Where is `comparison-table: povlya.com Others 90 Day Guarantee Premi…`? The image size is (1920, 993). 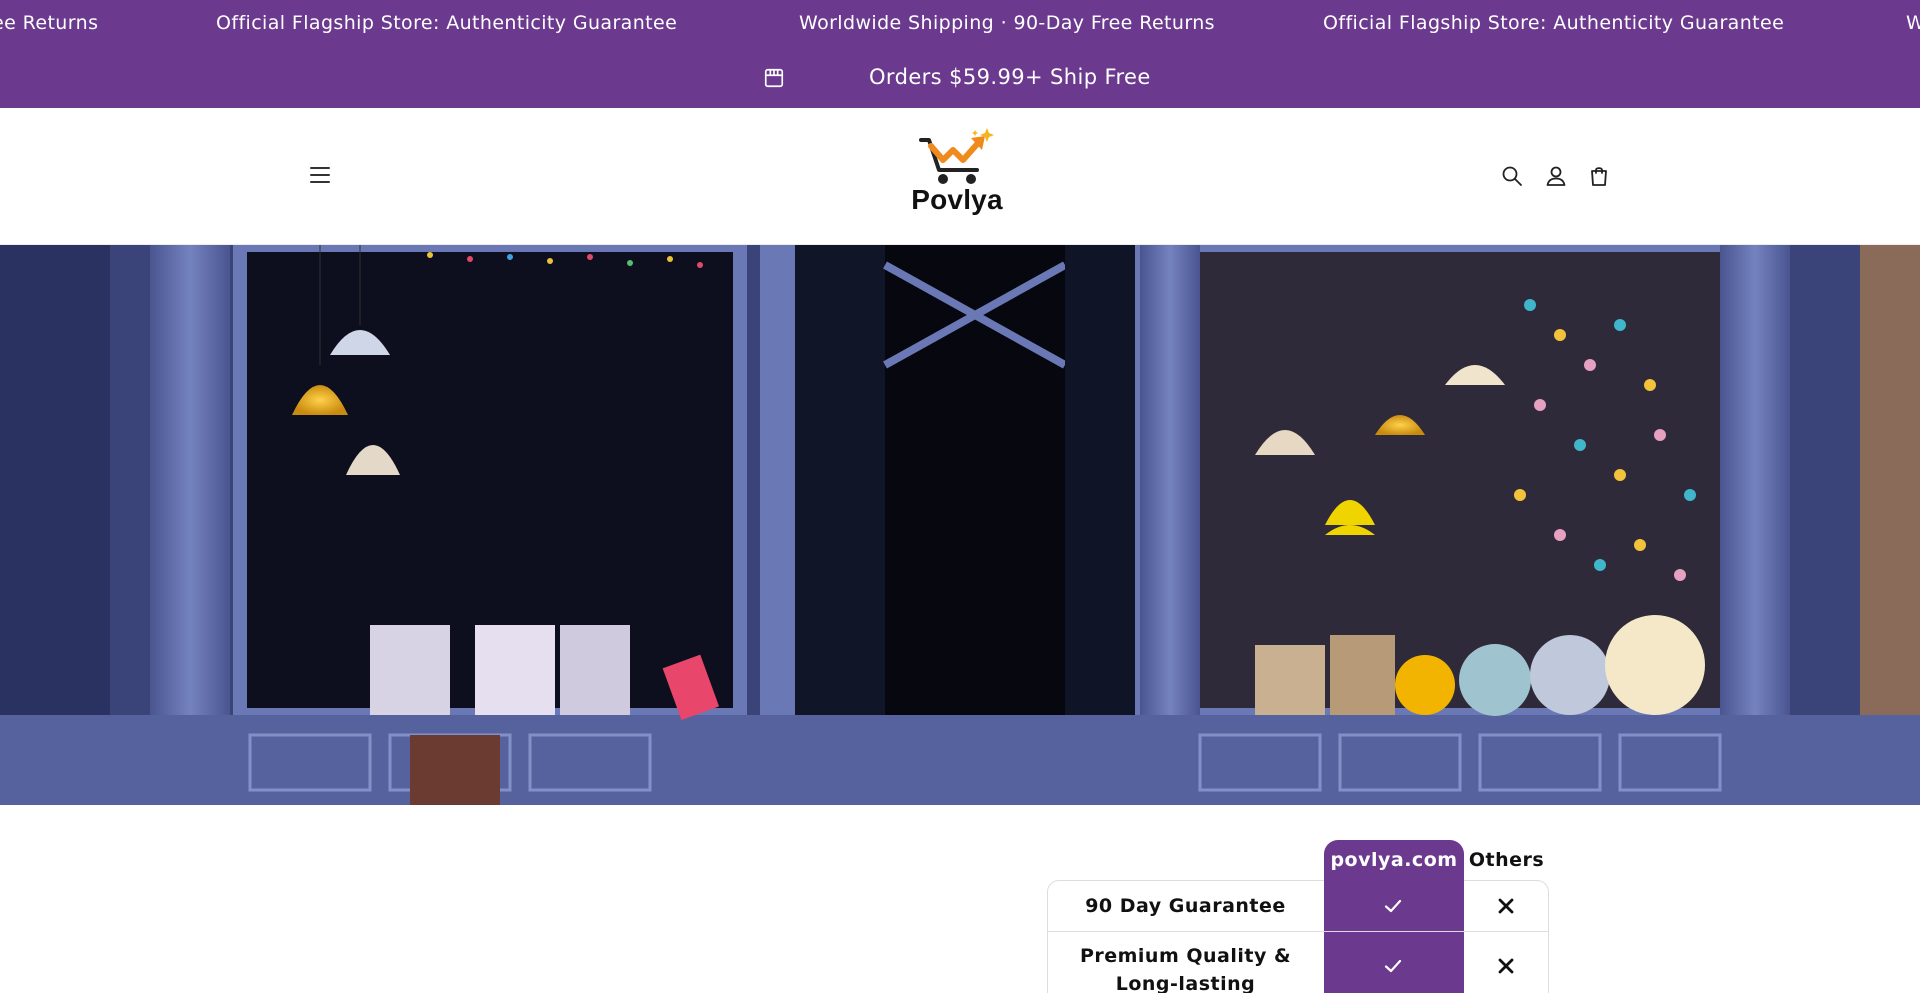 comparison-table: povlya.com Others 90 Day Guarantee Premi… is located at coordinates (1298, 916).